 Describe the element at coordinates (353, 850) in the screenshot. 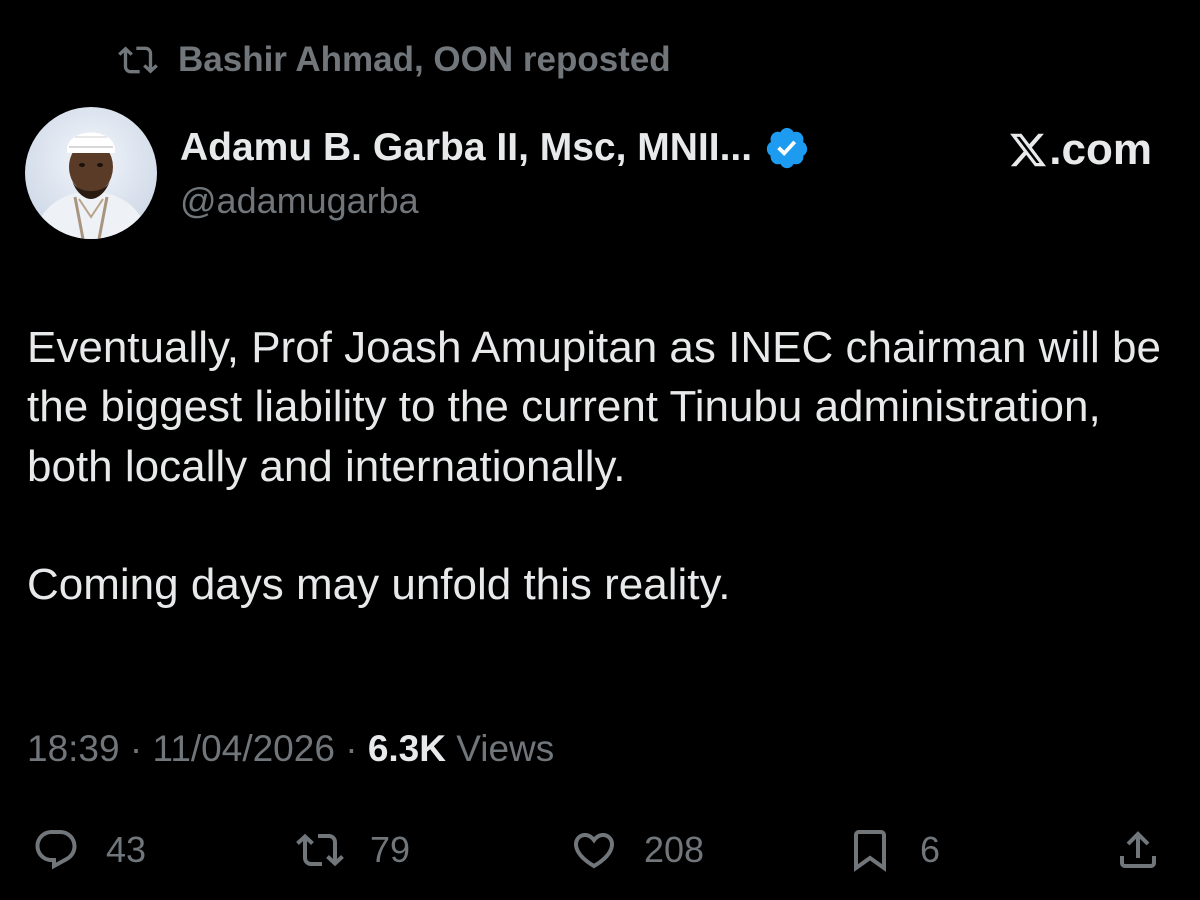

I see `repost-button: 79` at that location.